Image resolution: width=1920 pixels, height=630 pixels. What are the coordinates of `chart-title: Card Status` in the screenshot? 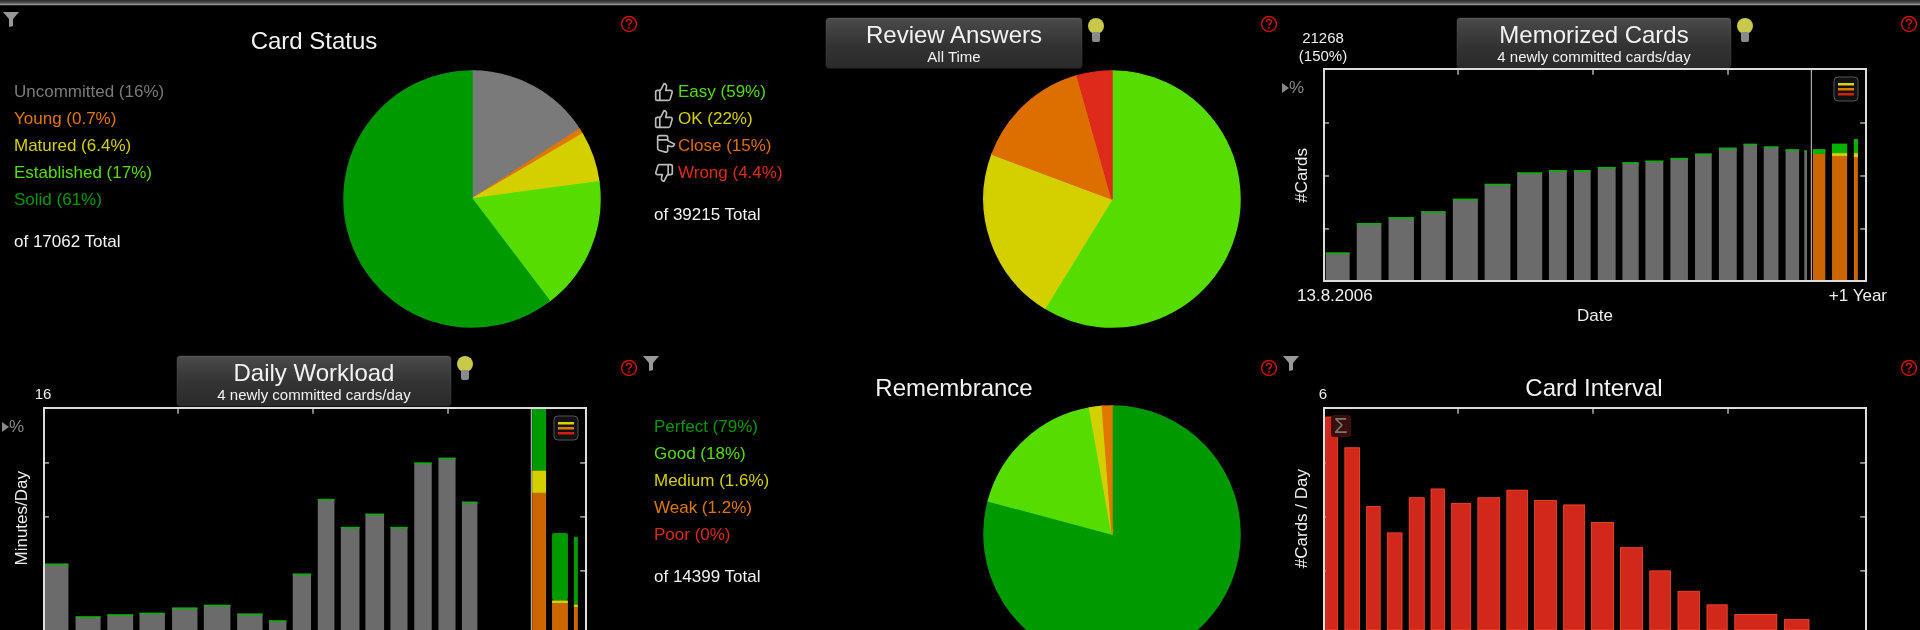 It's located at (314, 41).